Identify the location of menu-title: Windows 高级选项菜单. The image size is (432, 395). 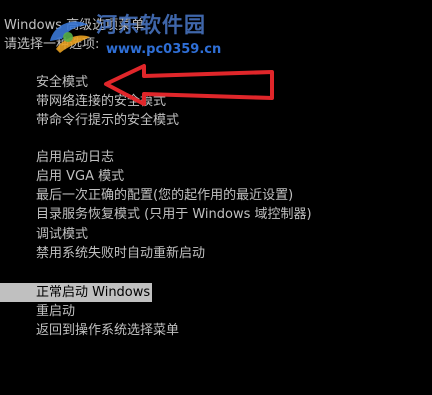
(74, 25).